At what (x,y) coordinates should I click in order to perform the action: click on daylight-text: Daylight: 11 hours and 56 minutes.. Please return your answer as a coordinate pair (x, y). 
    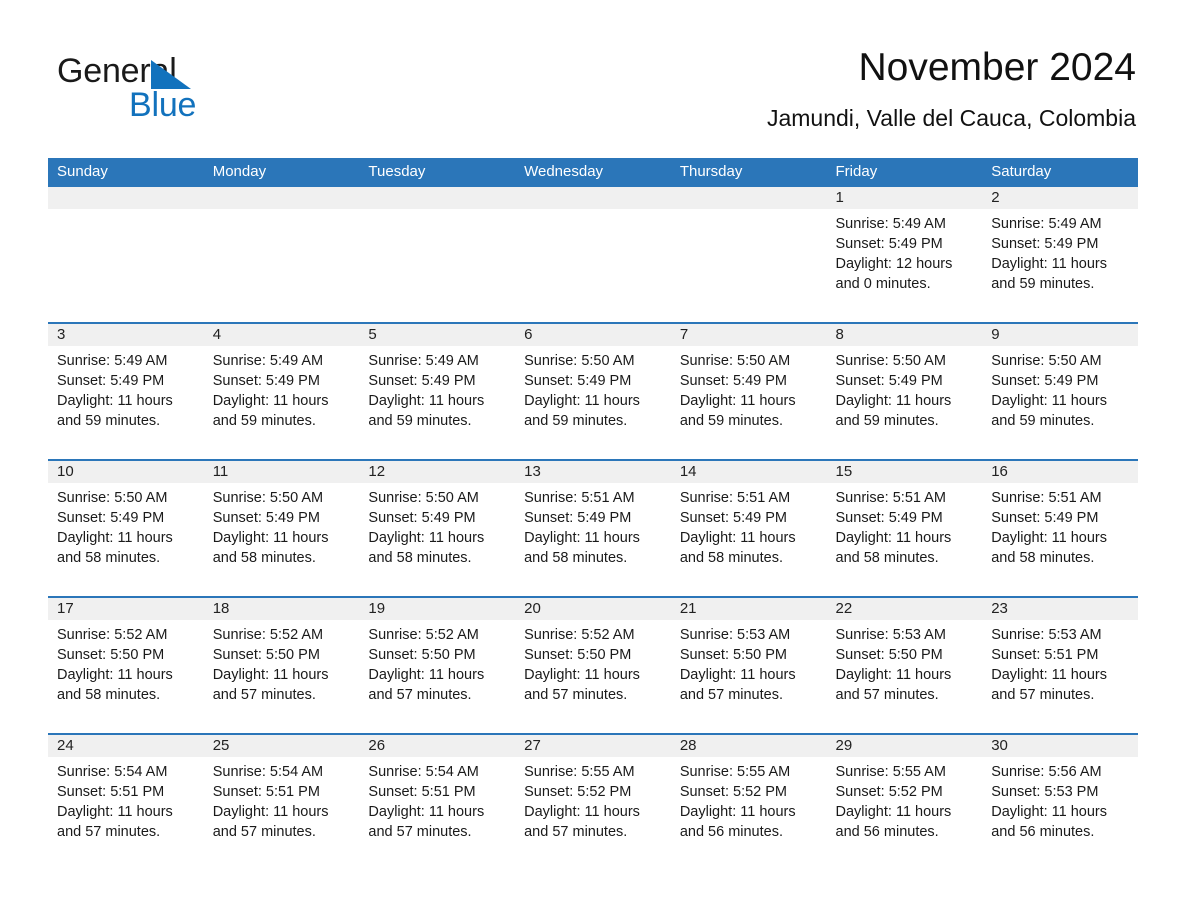
    Looking at the image, I should click on (737, 822).